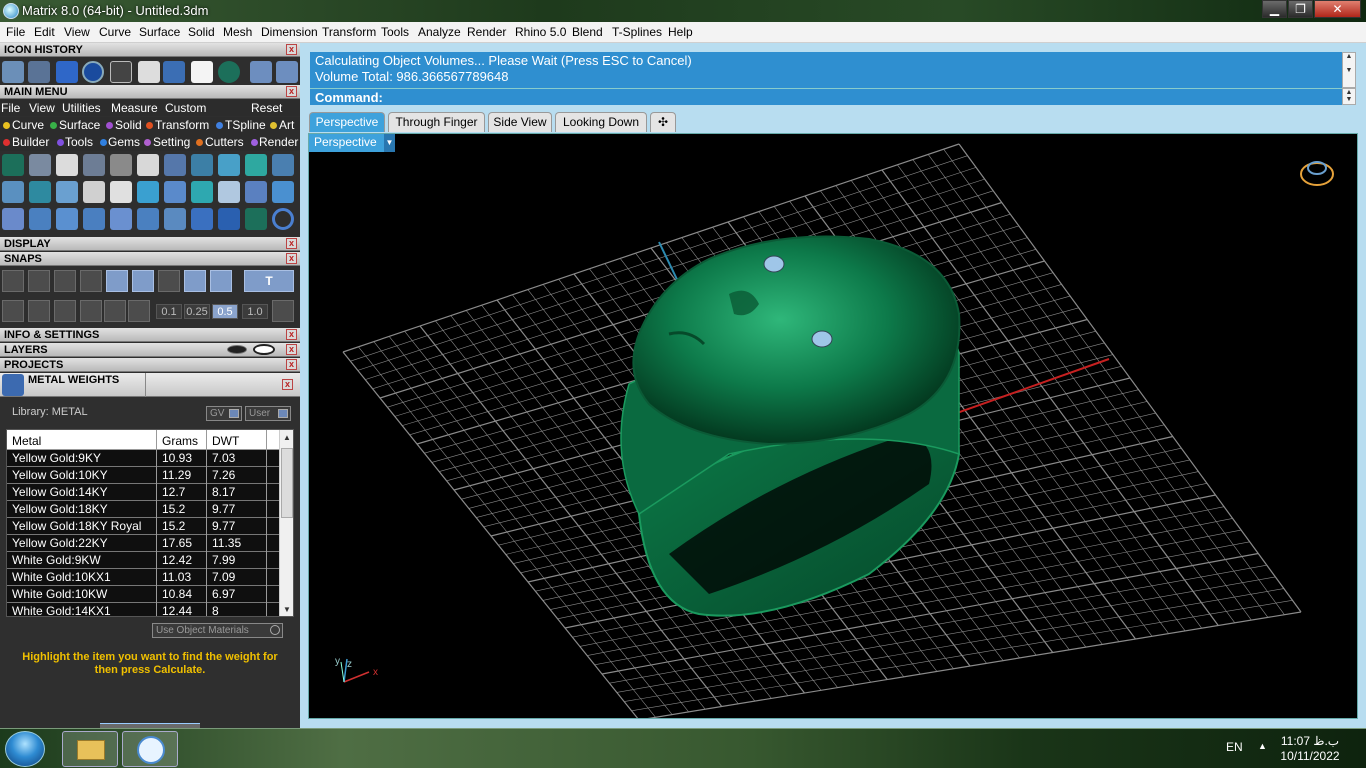 The height and width of the screenshot is (768, 1366). Describe the element at coordinates (139, 311) in the screenshot. I see `arrow-snap-icon` at that location.